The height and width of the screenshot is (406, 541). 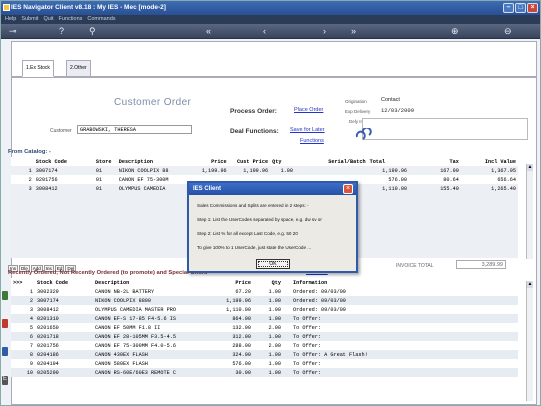 I want to click on cell-desc: CANON EF 50MM F1.8 II, so click(x=152, y=327).